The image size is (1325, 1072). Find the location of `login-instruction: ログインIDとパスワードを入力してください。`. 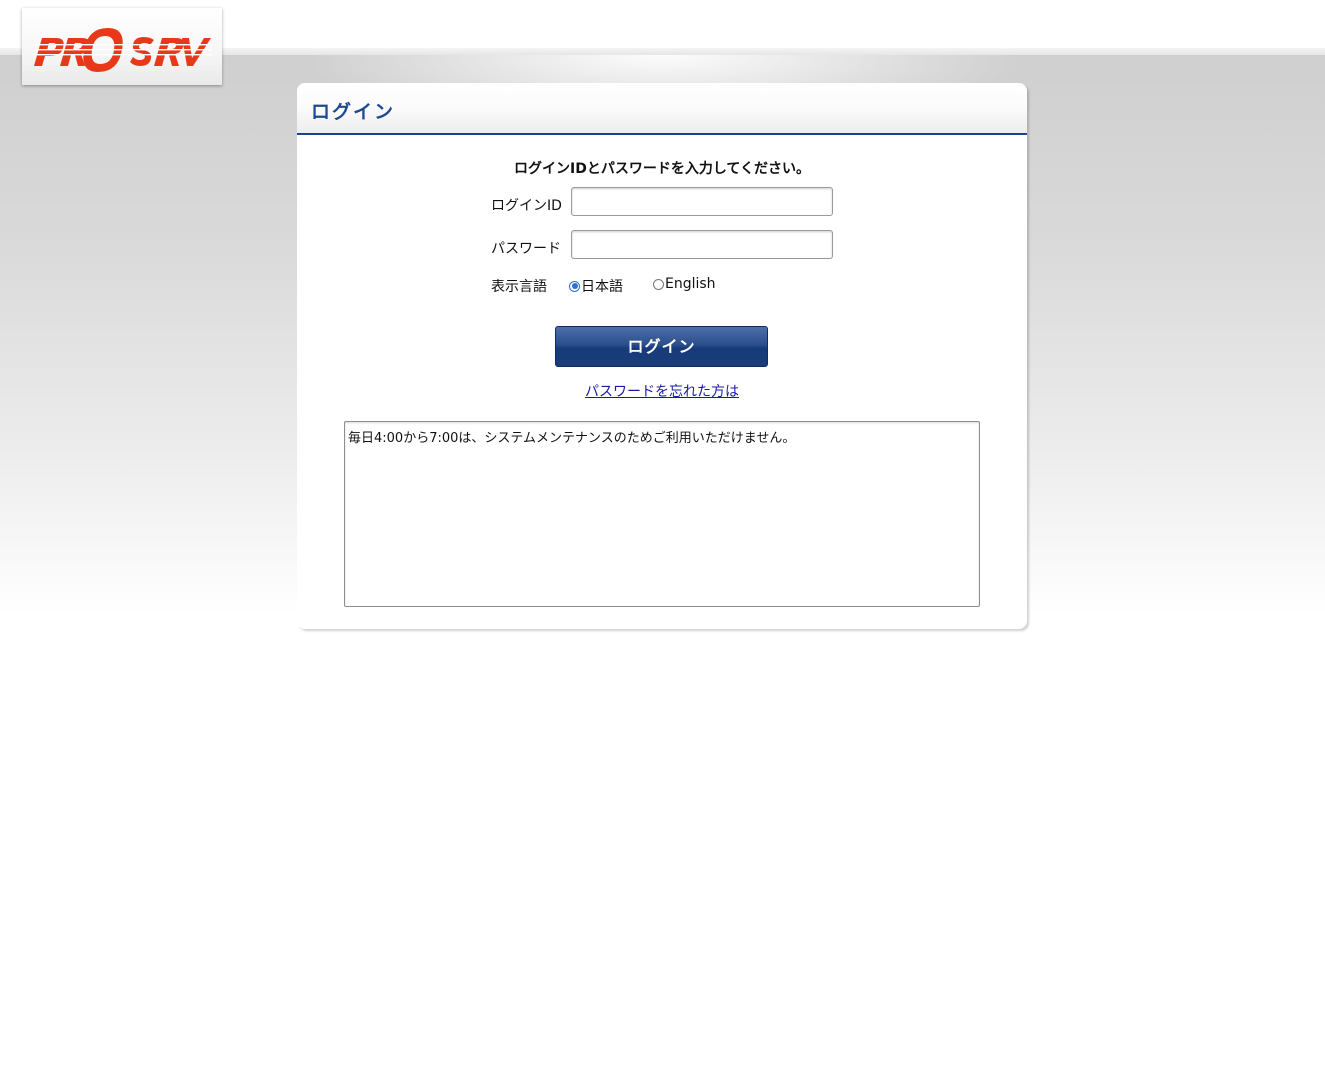

login-instruction: ログインIDとパスワードを入力してください。 is located at coordinates (662, 169).